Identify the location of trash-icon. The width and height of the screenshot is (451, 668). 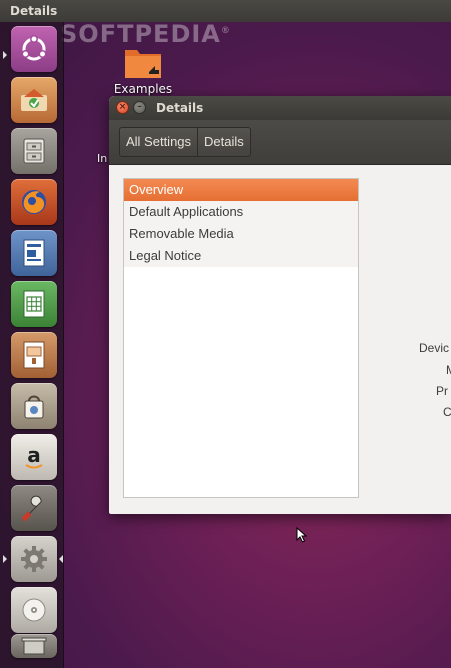
(34, 646).